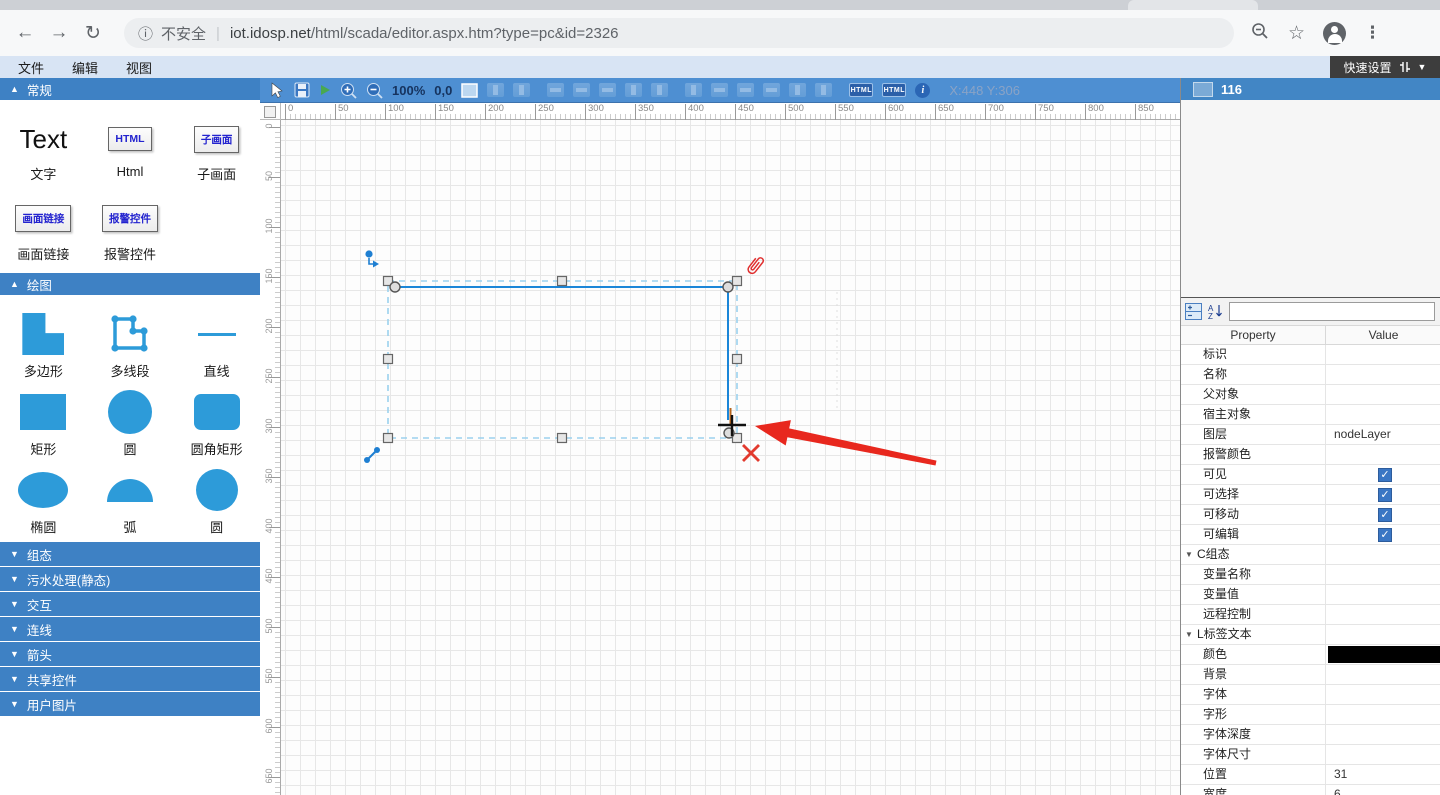  Describe the element at coordinates (1310, 495) in the screenshot. I see `property-row: 可选择 ✓` at that location.